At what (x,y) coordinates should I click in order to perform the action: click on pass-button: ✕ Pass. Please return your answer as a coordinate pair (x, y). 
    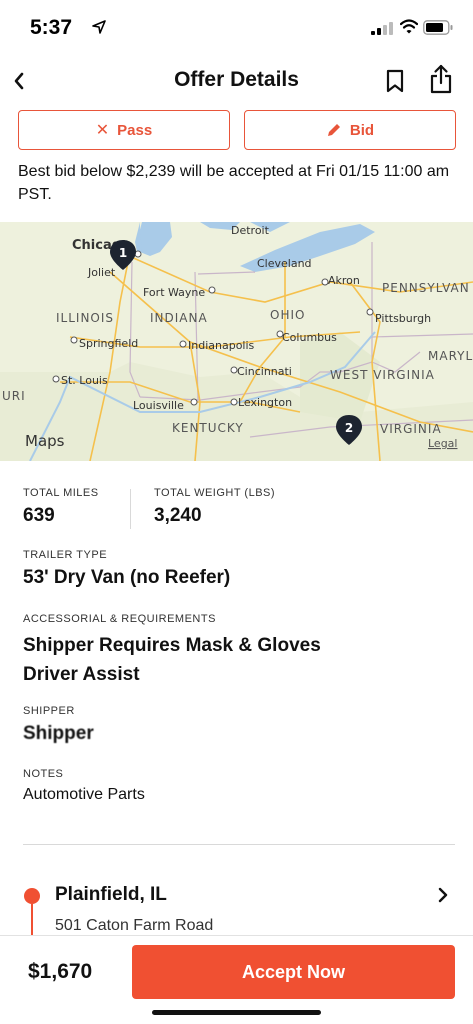
    Looking at the image, I should click on (124, 130).